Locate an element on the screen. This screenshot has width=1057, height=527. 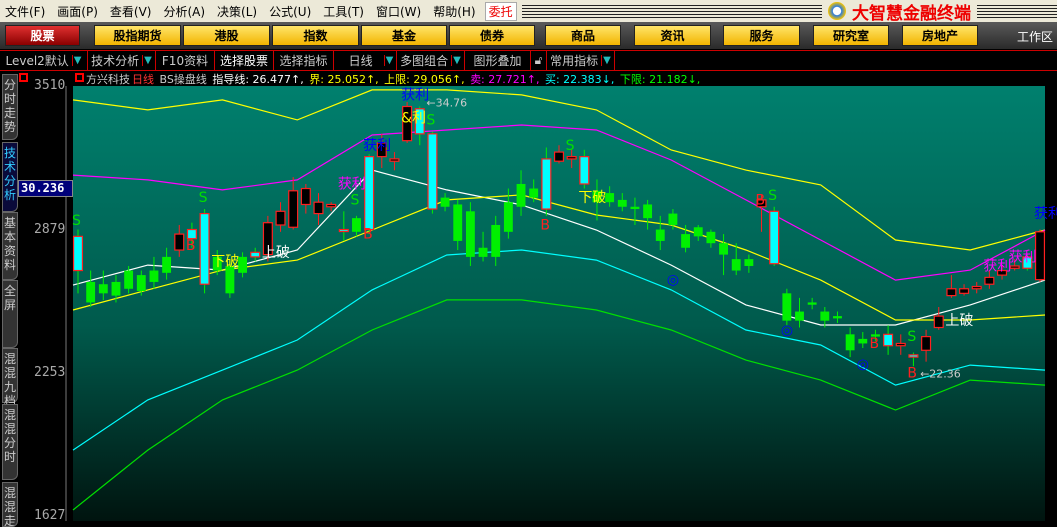
current-price-label: 30.236 is located at coordinates (45, 188).